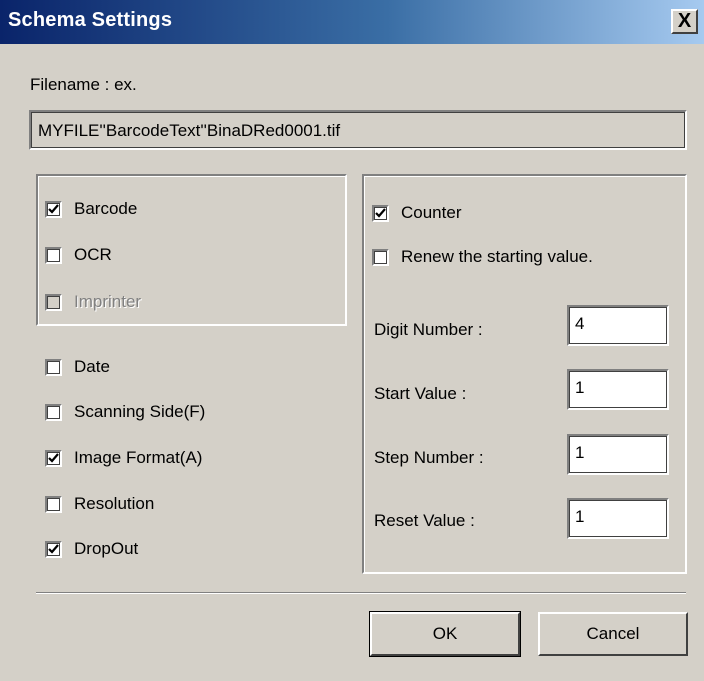 Image resolution: width=704 pixels, height=681 pixels. I want to click on digit-number-input: 4, so click(618, 325).